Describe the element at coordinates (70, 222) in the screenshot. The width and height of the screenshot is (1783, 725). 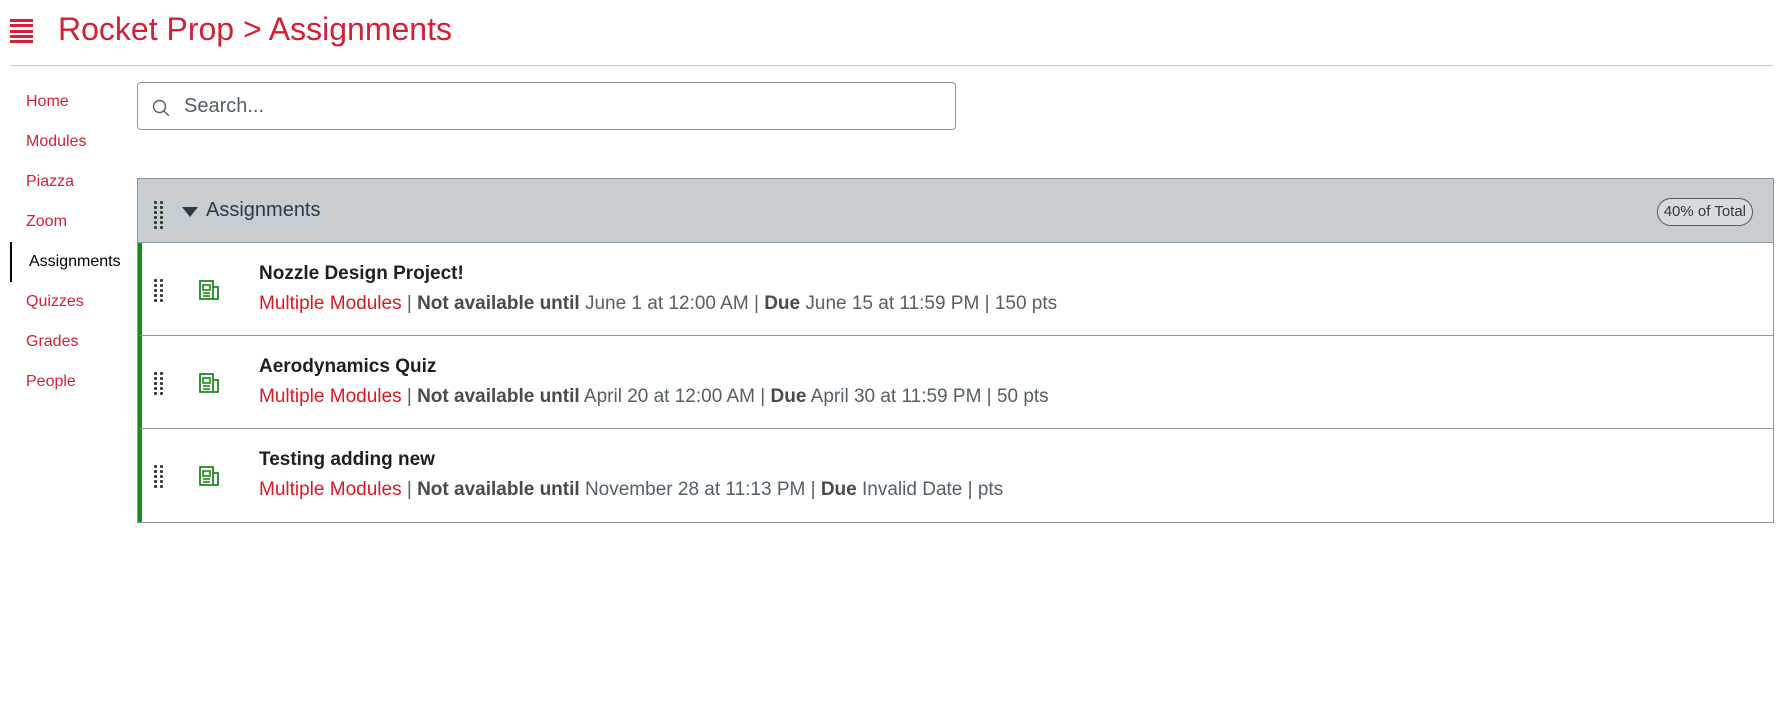
I see `nav-item-zoom: Zoom` at that location.